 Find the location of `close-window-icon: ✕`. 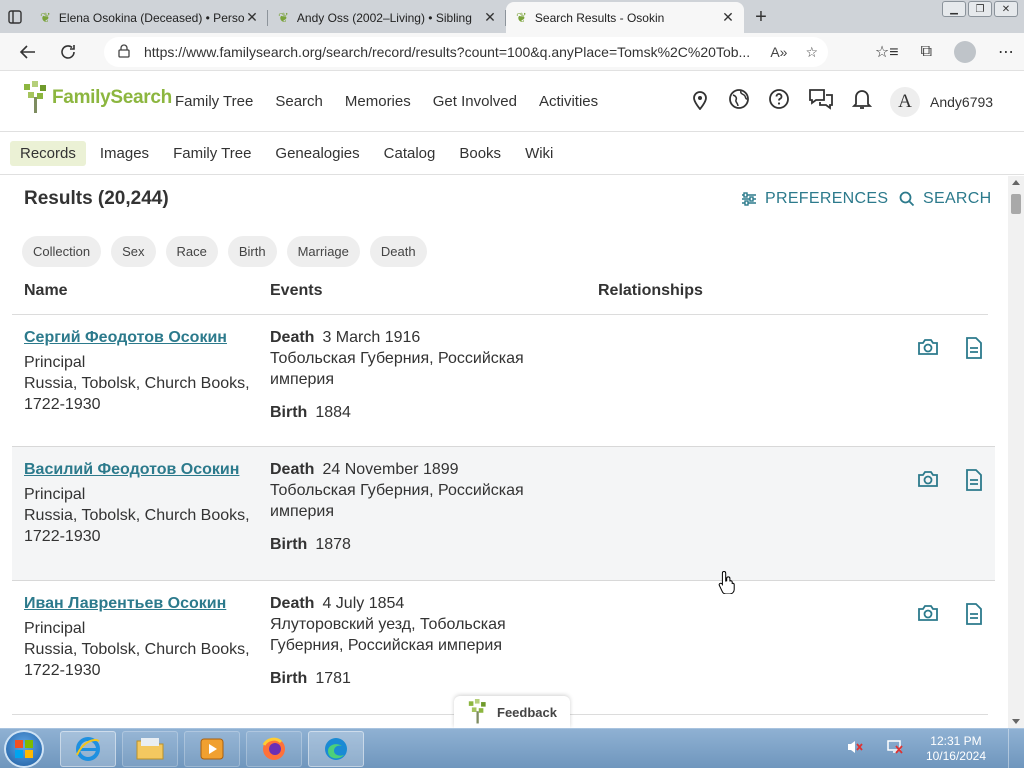

close-window-icon: ✕ is located at coordinates (1006, 9).